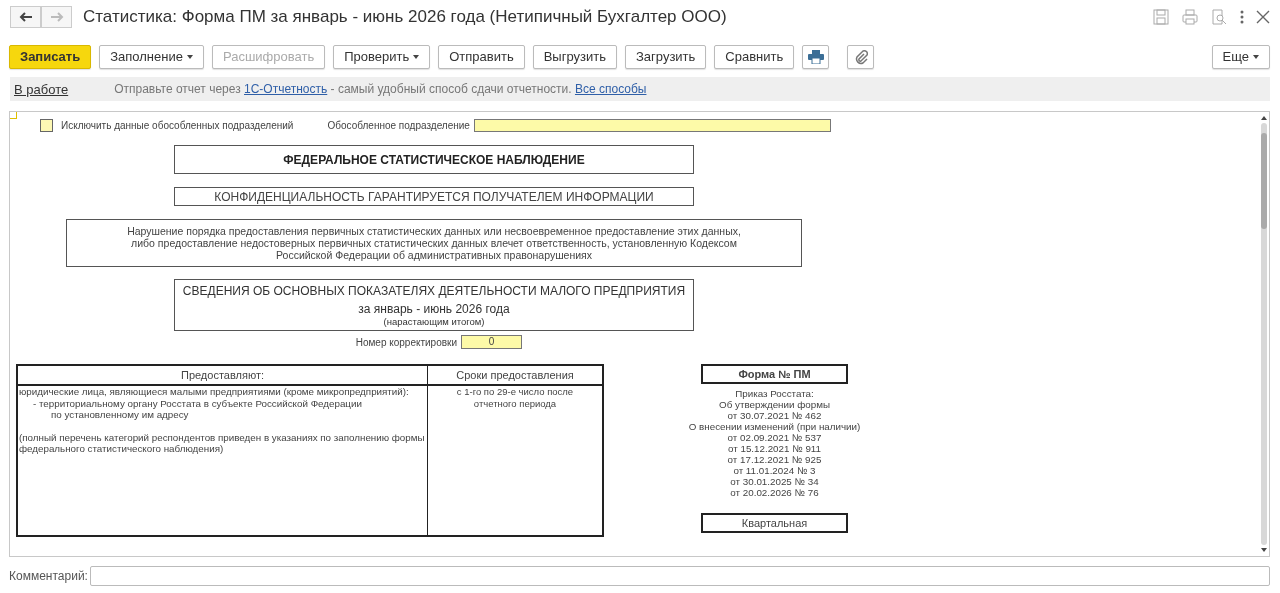  Describe the element at coordinates (50, 56) in the screenshot. I see `toolbar-button: Записать` at that location.